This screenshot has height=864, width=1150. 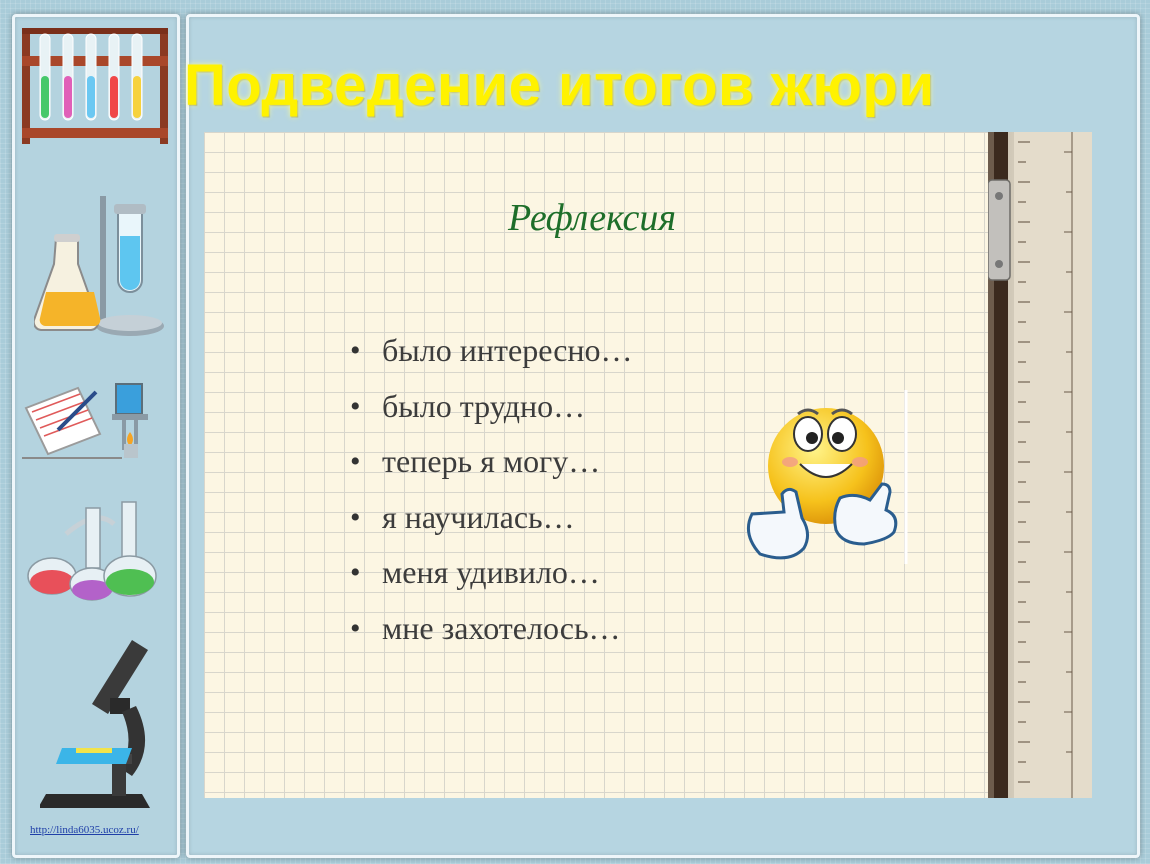 What do you see at coordinates (95, 724) in the screenshot?
I see `microscope-icon` at bounding box center [95, 724].